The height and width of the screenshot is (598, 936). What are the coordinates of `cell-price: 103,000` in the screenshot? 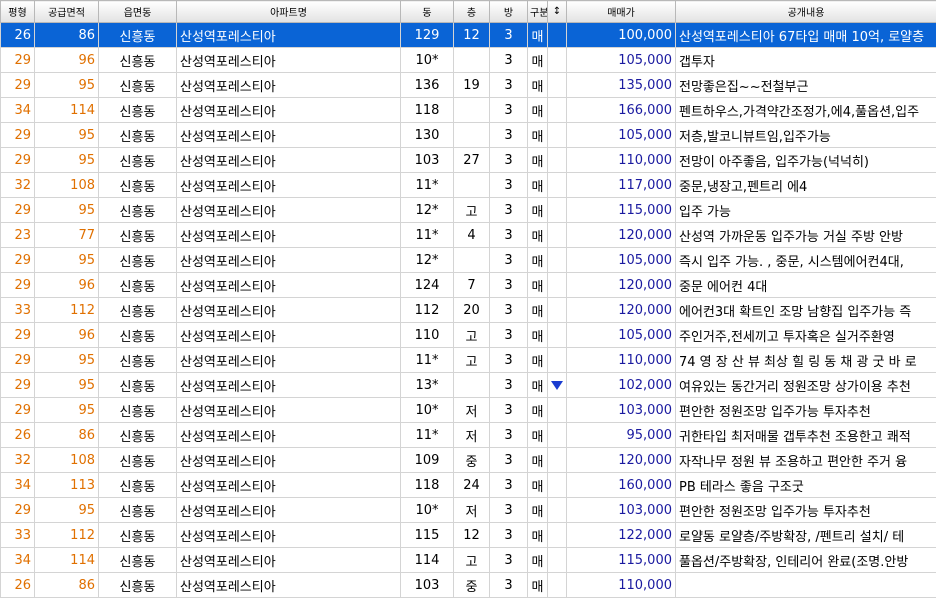 It's located at (621, 510).